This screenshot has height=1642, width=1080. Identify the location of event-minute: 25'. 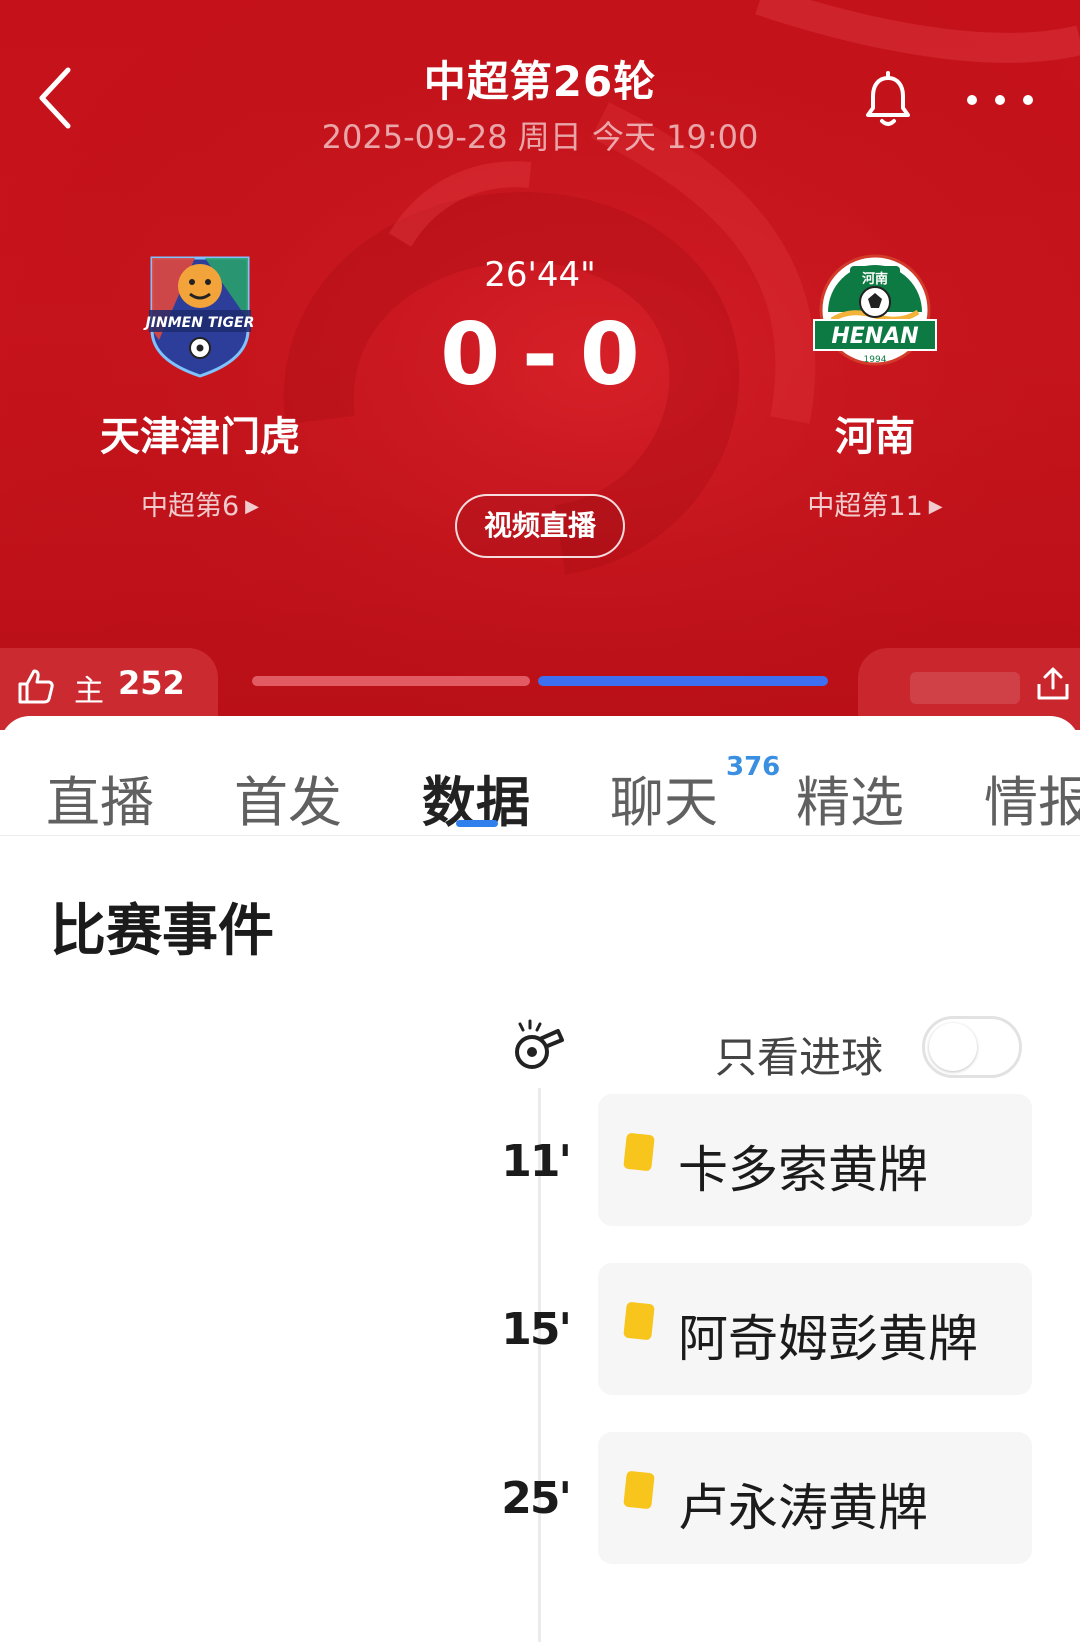
(536, 1498).